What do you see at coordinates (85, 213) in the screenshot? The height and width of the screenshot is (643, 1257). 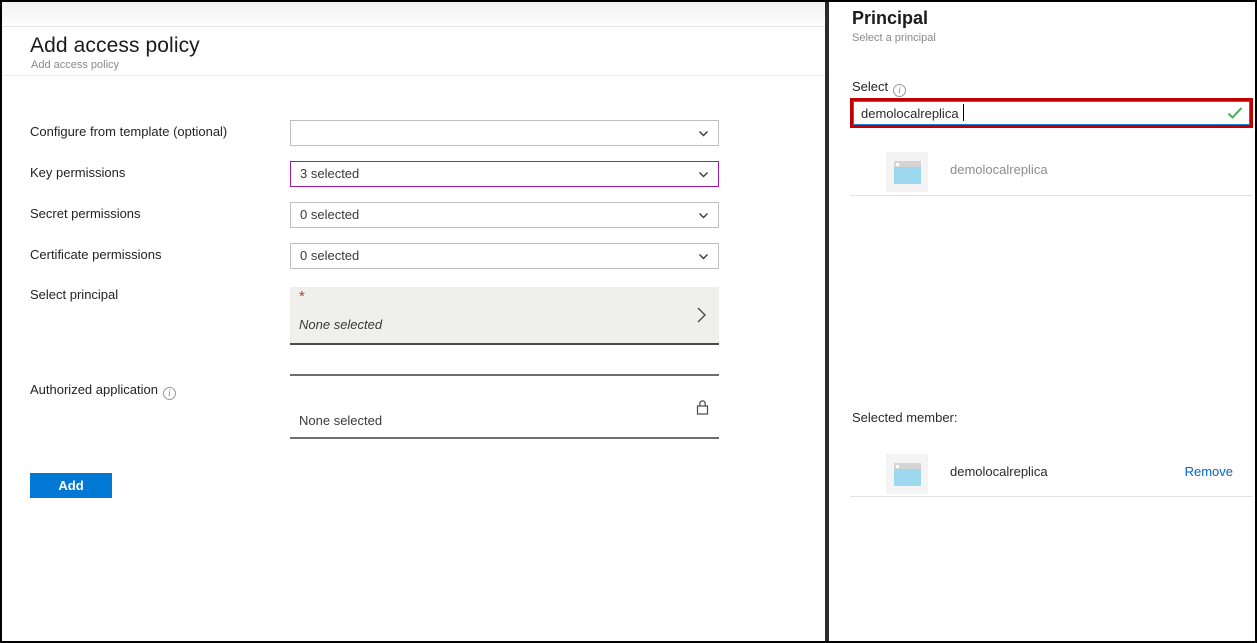 I see `label-secret-permissions: Secret permissions` at bounding box center [85, 213].